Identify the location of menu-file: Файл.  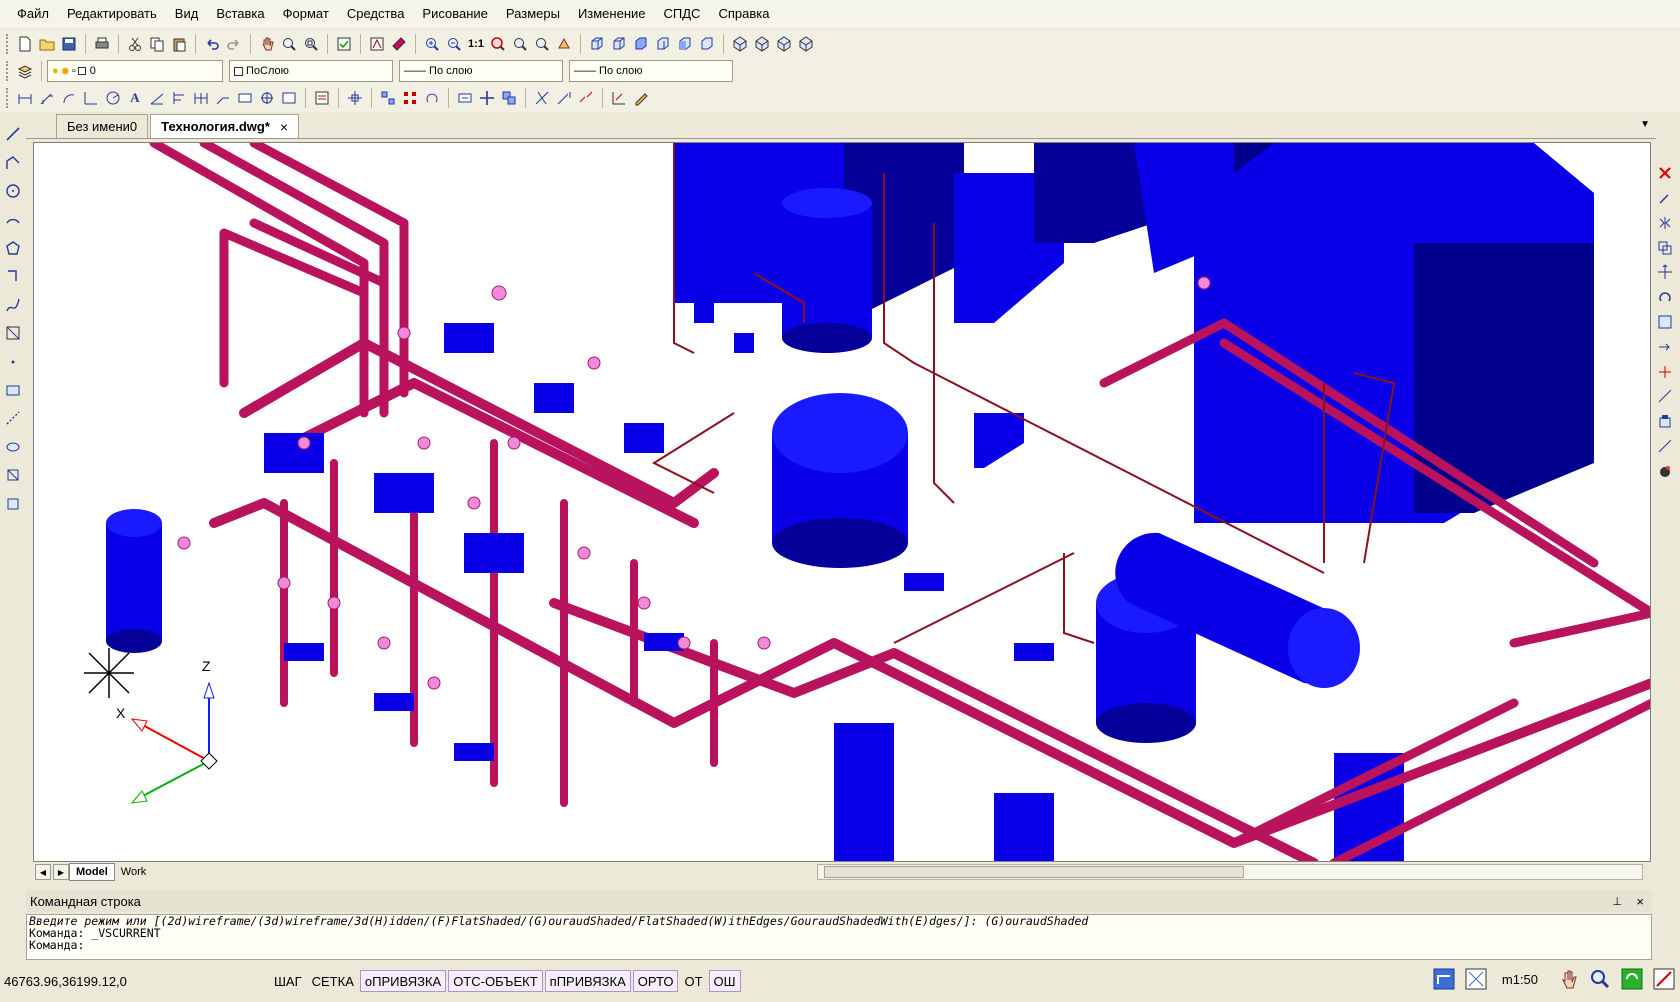
(33, 14).